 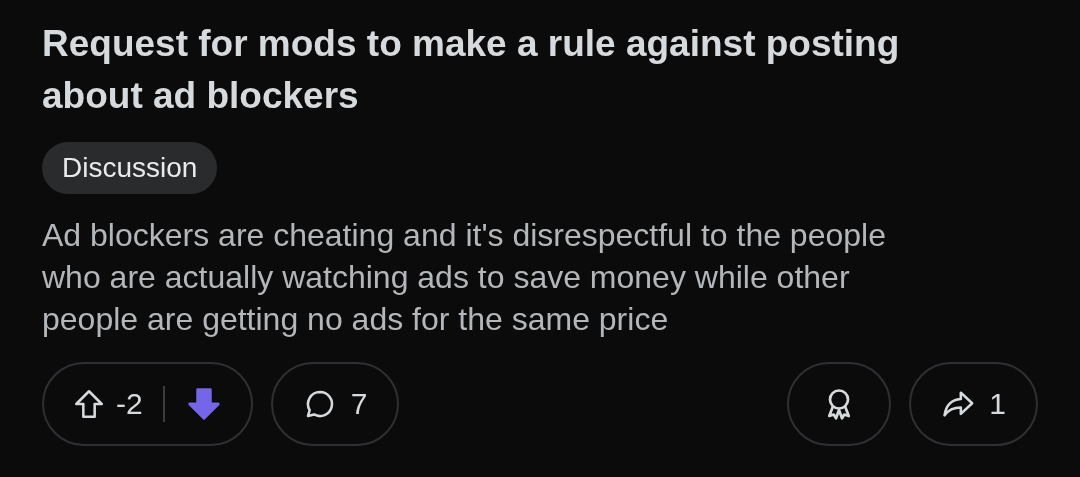 What do you see at coordinates (129, 404) in the screenshot?
I see `vote-score: -2` at bounding box center [129, 404].